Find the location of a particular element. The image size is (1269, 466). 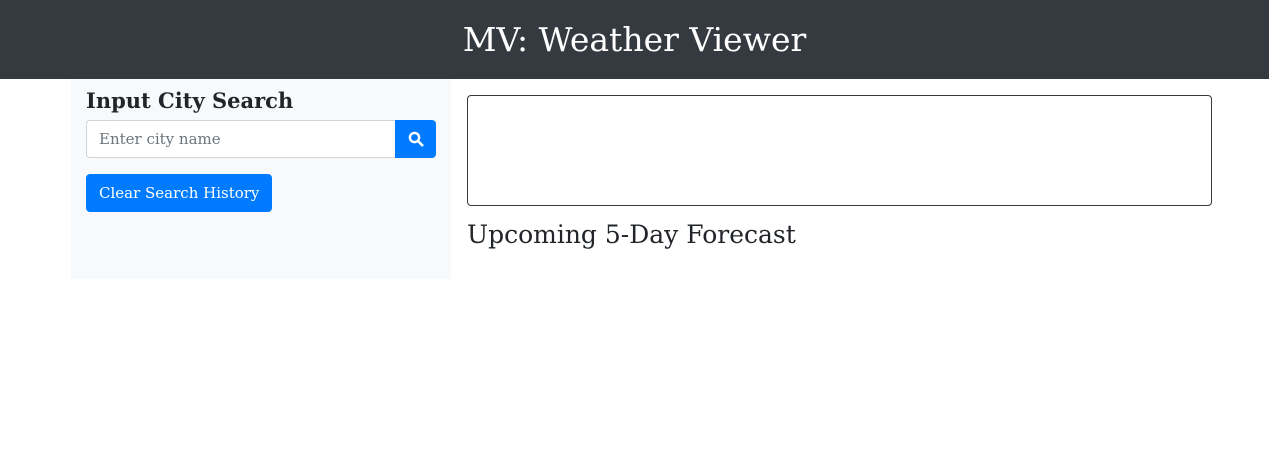

search-heading: Input City Search is located at coordinates (190, 100).